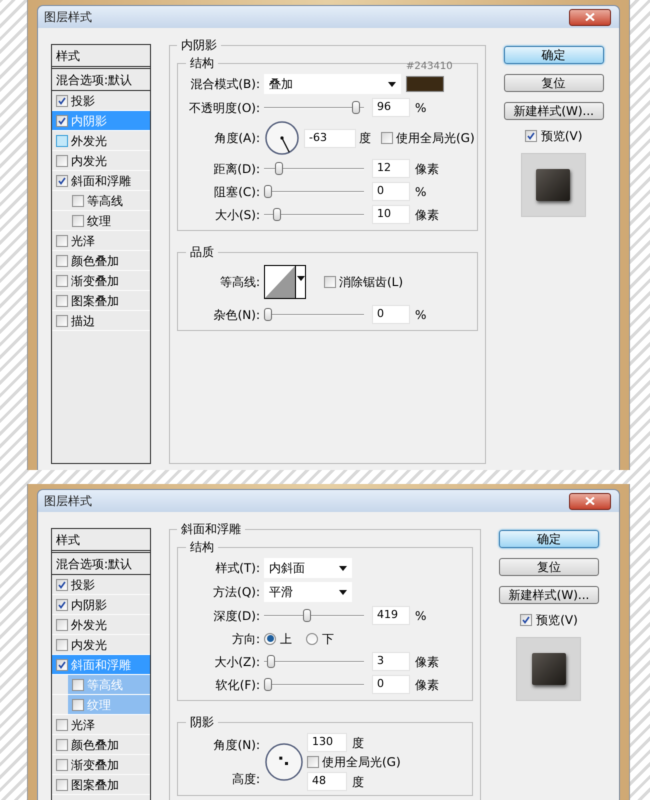 The image size is (650, 800). I want to click on field-label: 大小(Z):, so click(237, 662).